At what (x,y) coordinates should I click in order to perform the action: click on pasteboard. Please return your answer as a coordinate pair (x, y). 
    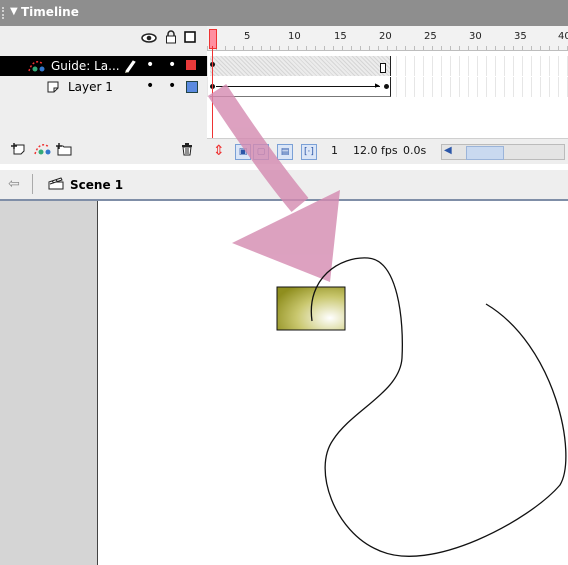
    Looking at the image, I should click on (49, 383).